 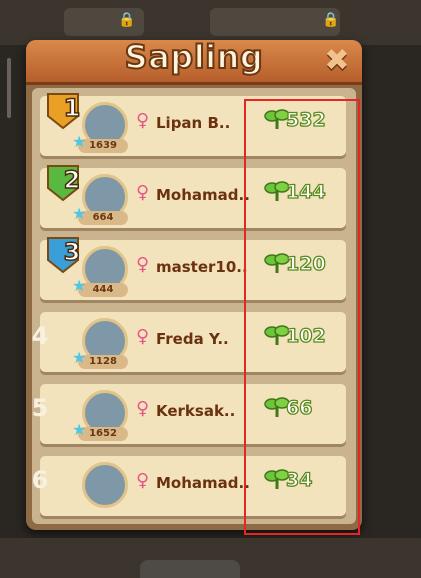 I want to click on rank-number: 6, so click(x=40, y=480).